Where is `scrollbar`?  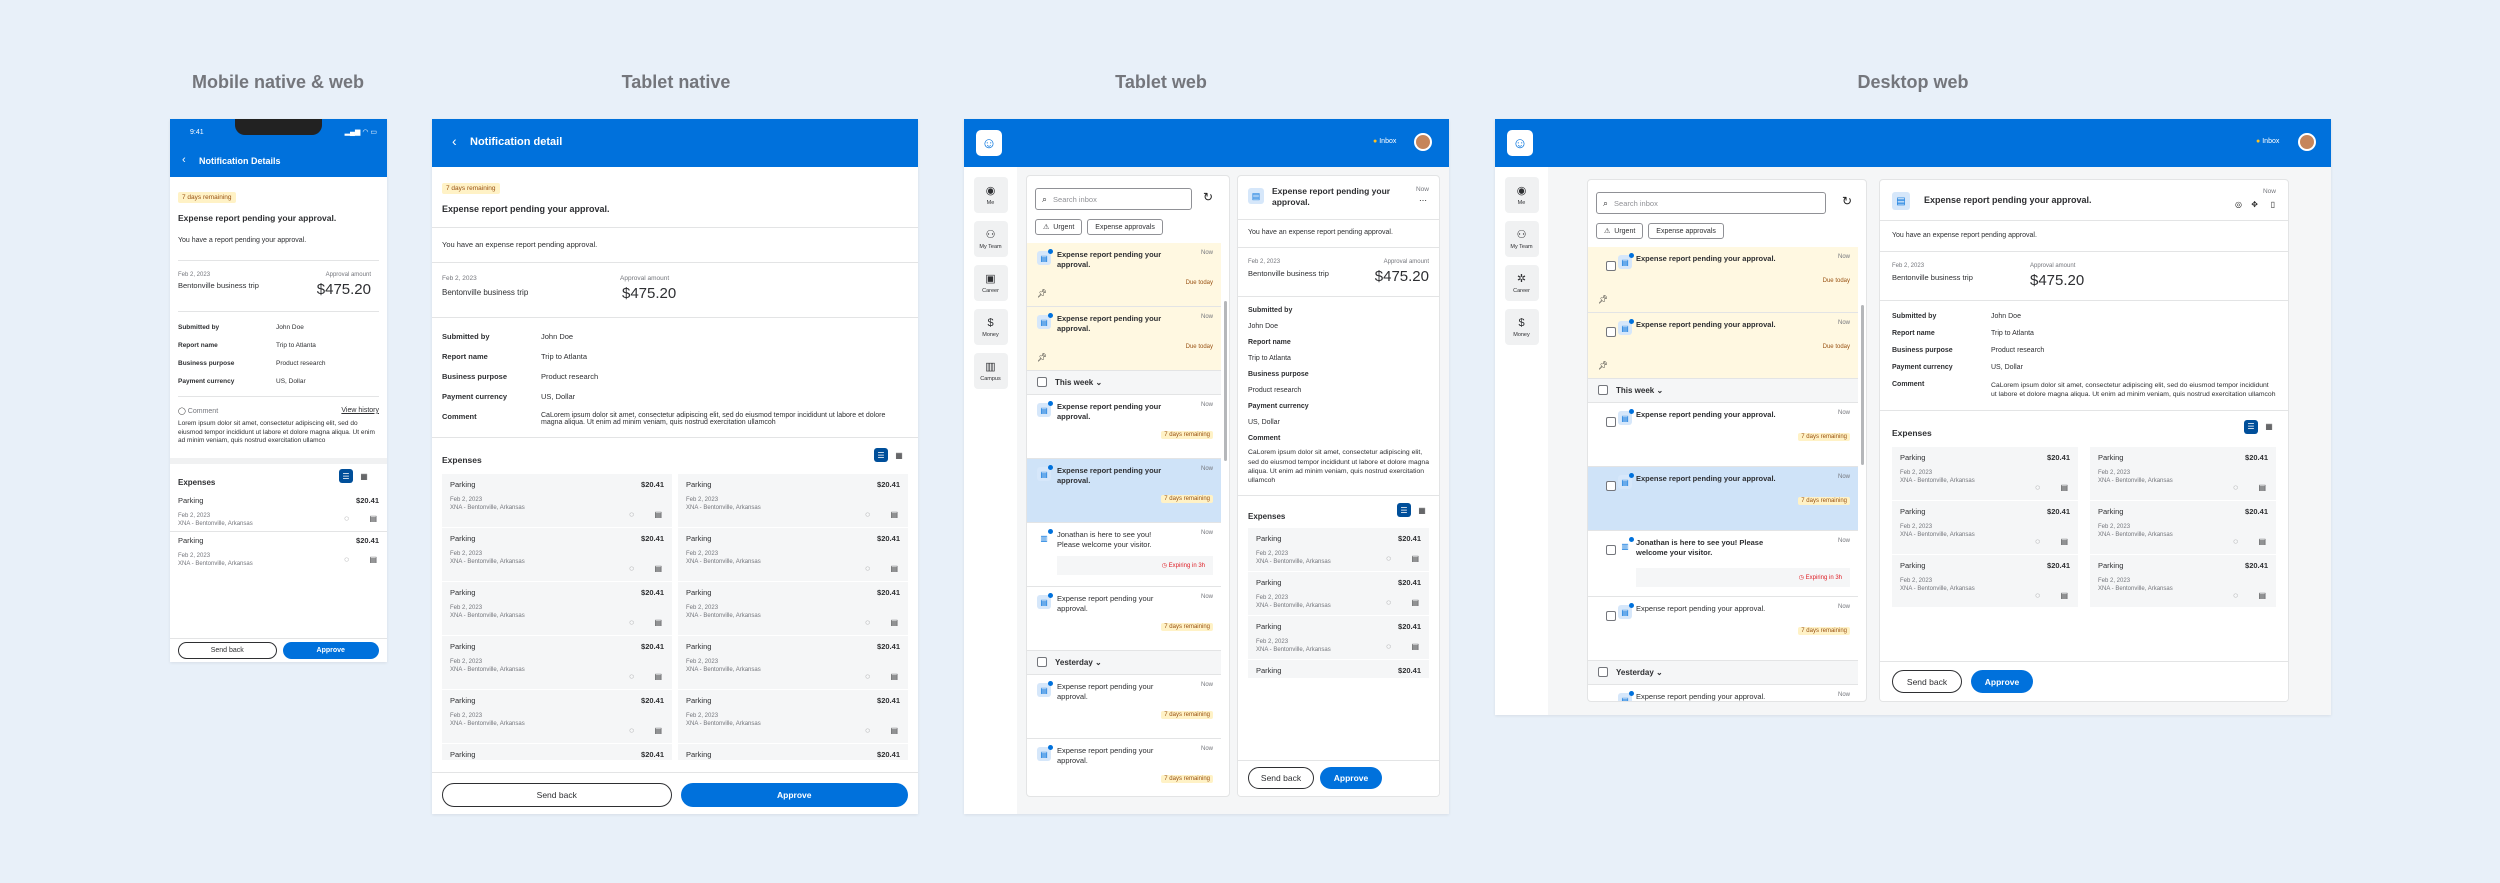 scrollbar is located at coordinates (1862, 385).